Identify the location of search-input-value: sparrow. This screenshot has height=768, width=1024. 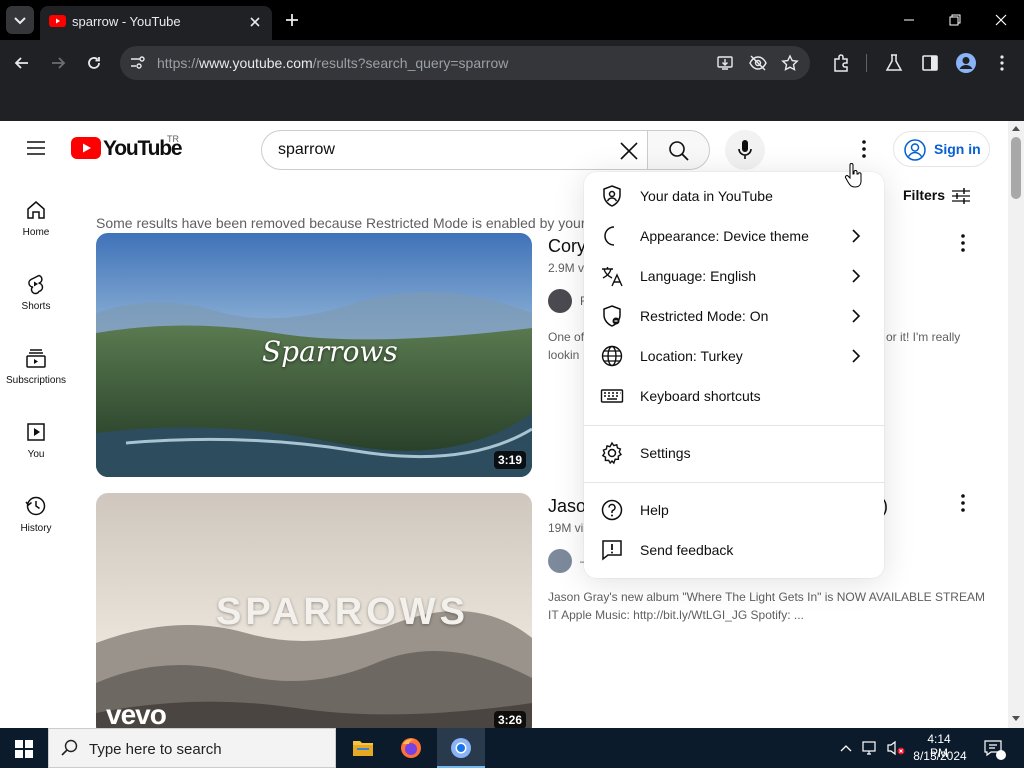
(306, 149).